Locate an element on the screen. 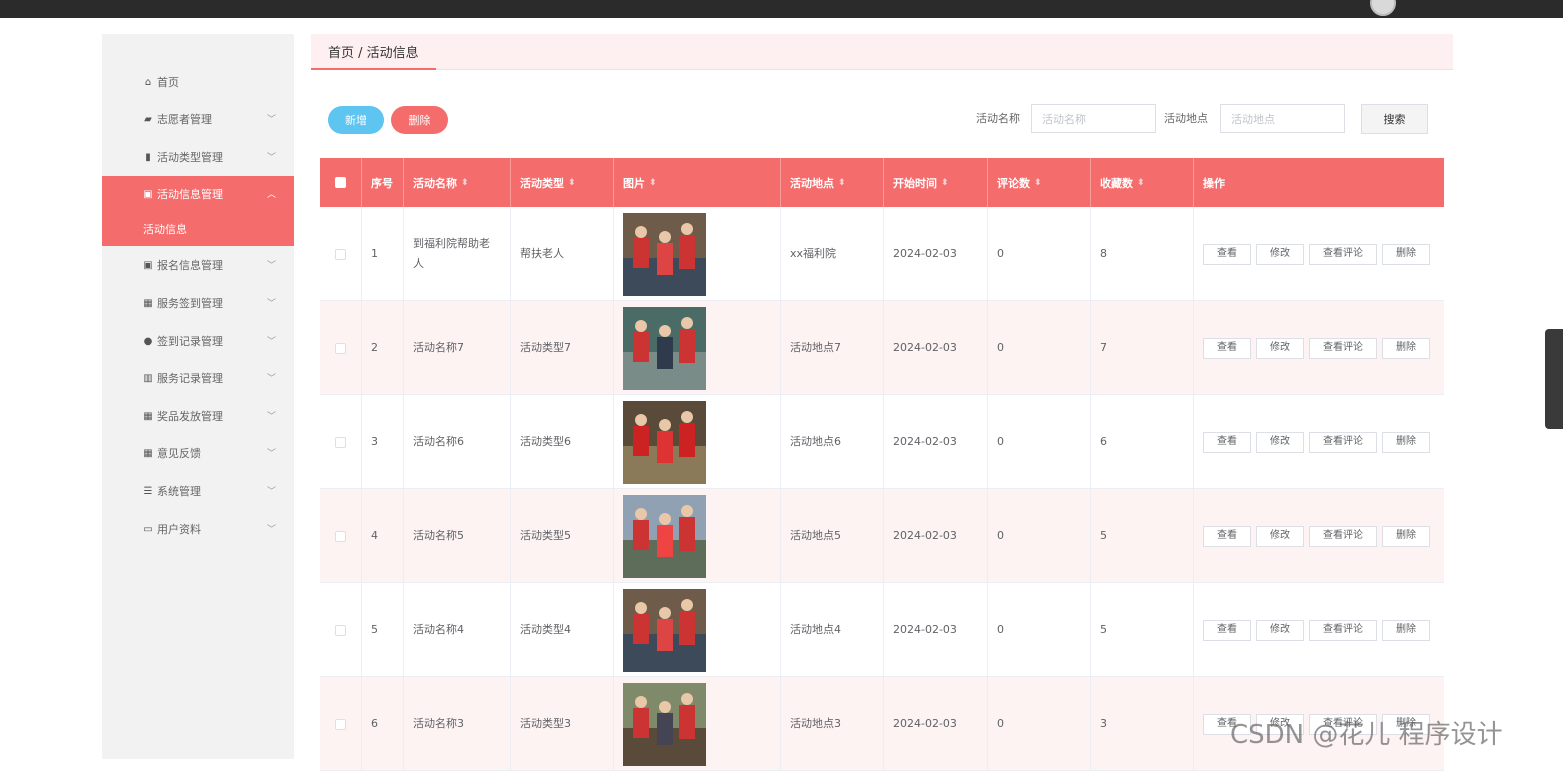 The width and height of the screenshot is (1563, 771). sidebar-item-9: ▦ 意见反馈 ﹀ is located at coordinates (198, 453).